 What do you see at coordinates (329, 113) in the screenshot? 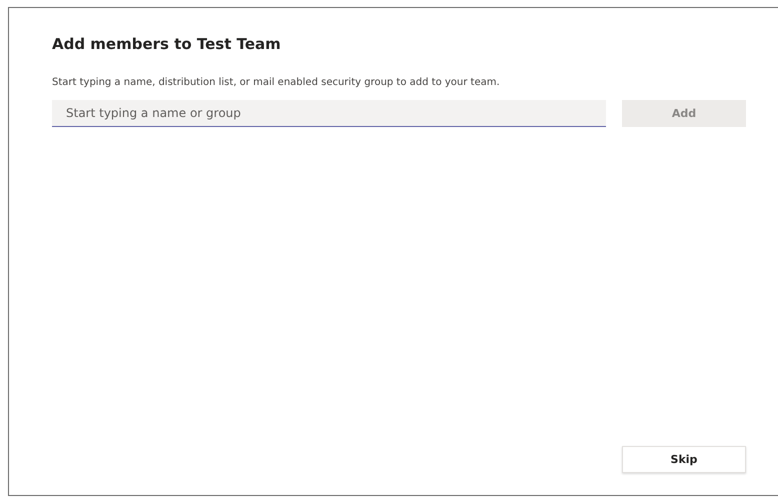
I see `search-field: Start typing a name or group` at bounding box center [329, 113].